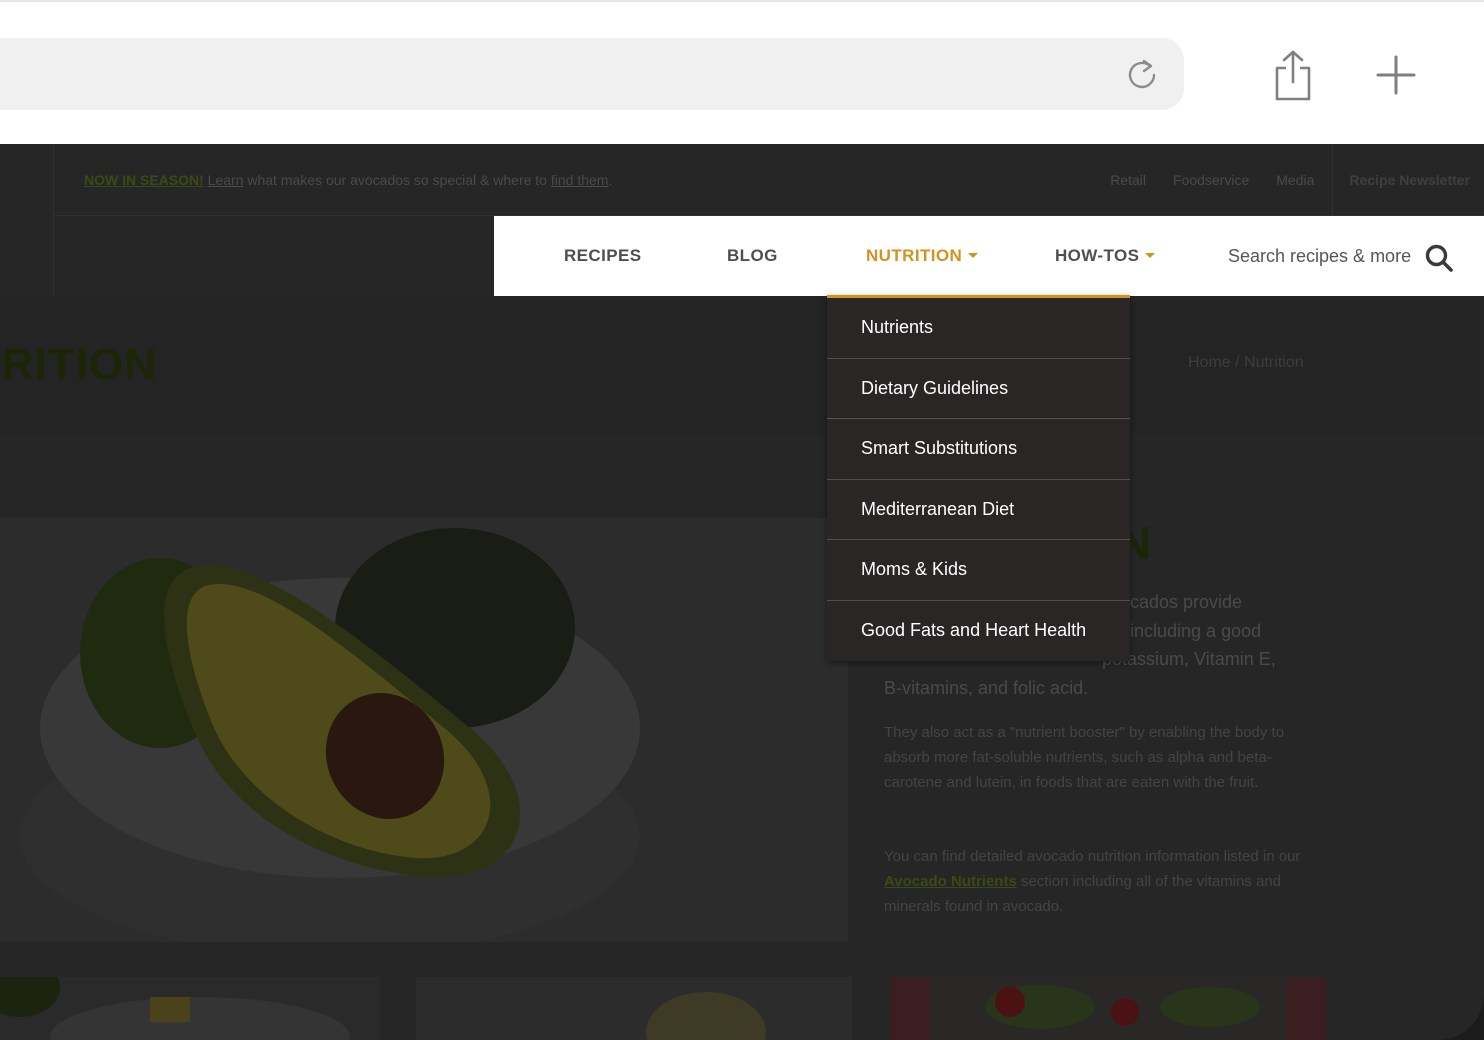 The height and width of the screenshot is (1040, 1484). Describe the element at coordinates (1319, 256) in the screenshot. I see `search-input: Search recipes & more` at that location.